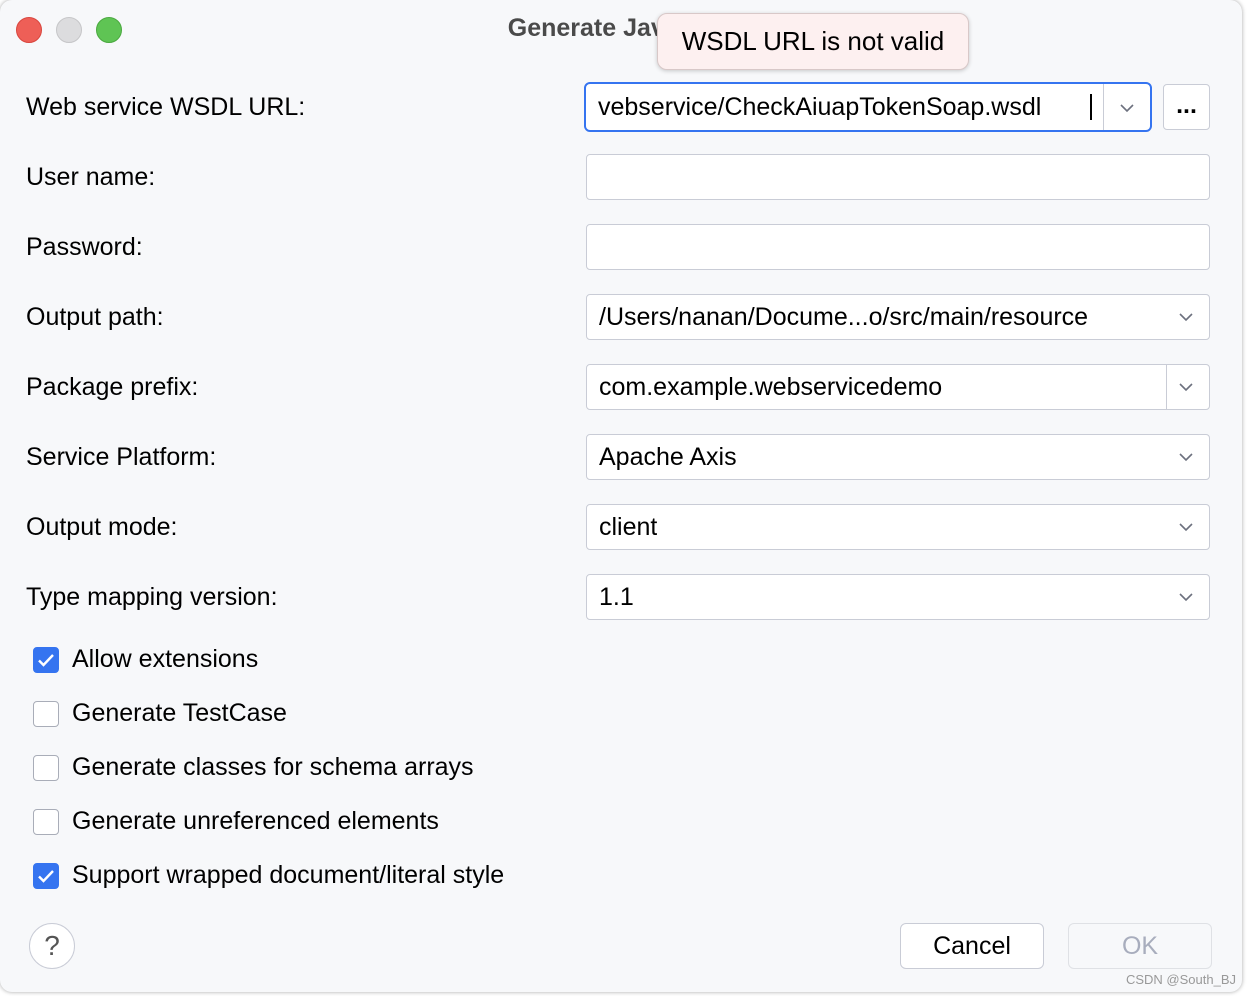  What do you see at coordinates (52, 946) in the screenshot?
I see `help-button: ?` at bounding box center [52, 946].